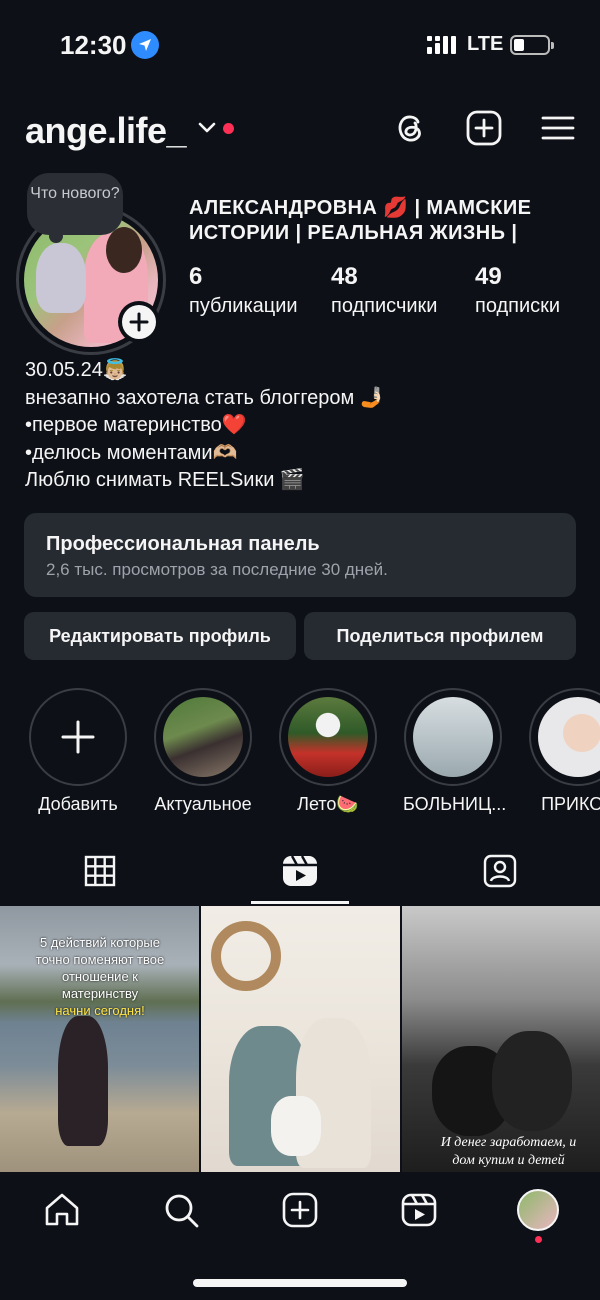 This screenshot has height=1300, width=600. What do you see at coordinates (76, 370) in the screenshot?
I see `bio-line: 30.05.24👼🏼` at bounding box center [76, 370].